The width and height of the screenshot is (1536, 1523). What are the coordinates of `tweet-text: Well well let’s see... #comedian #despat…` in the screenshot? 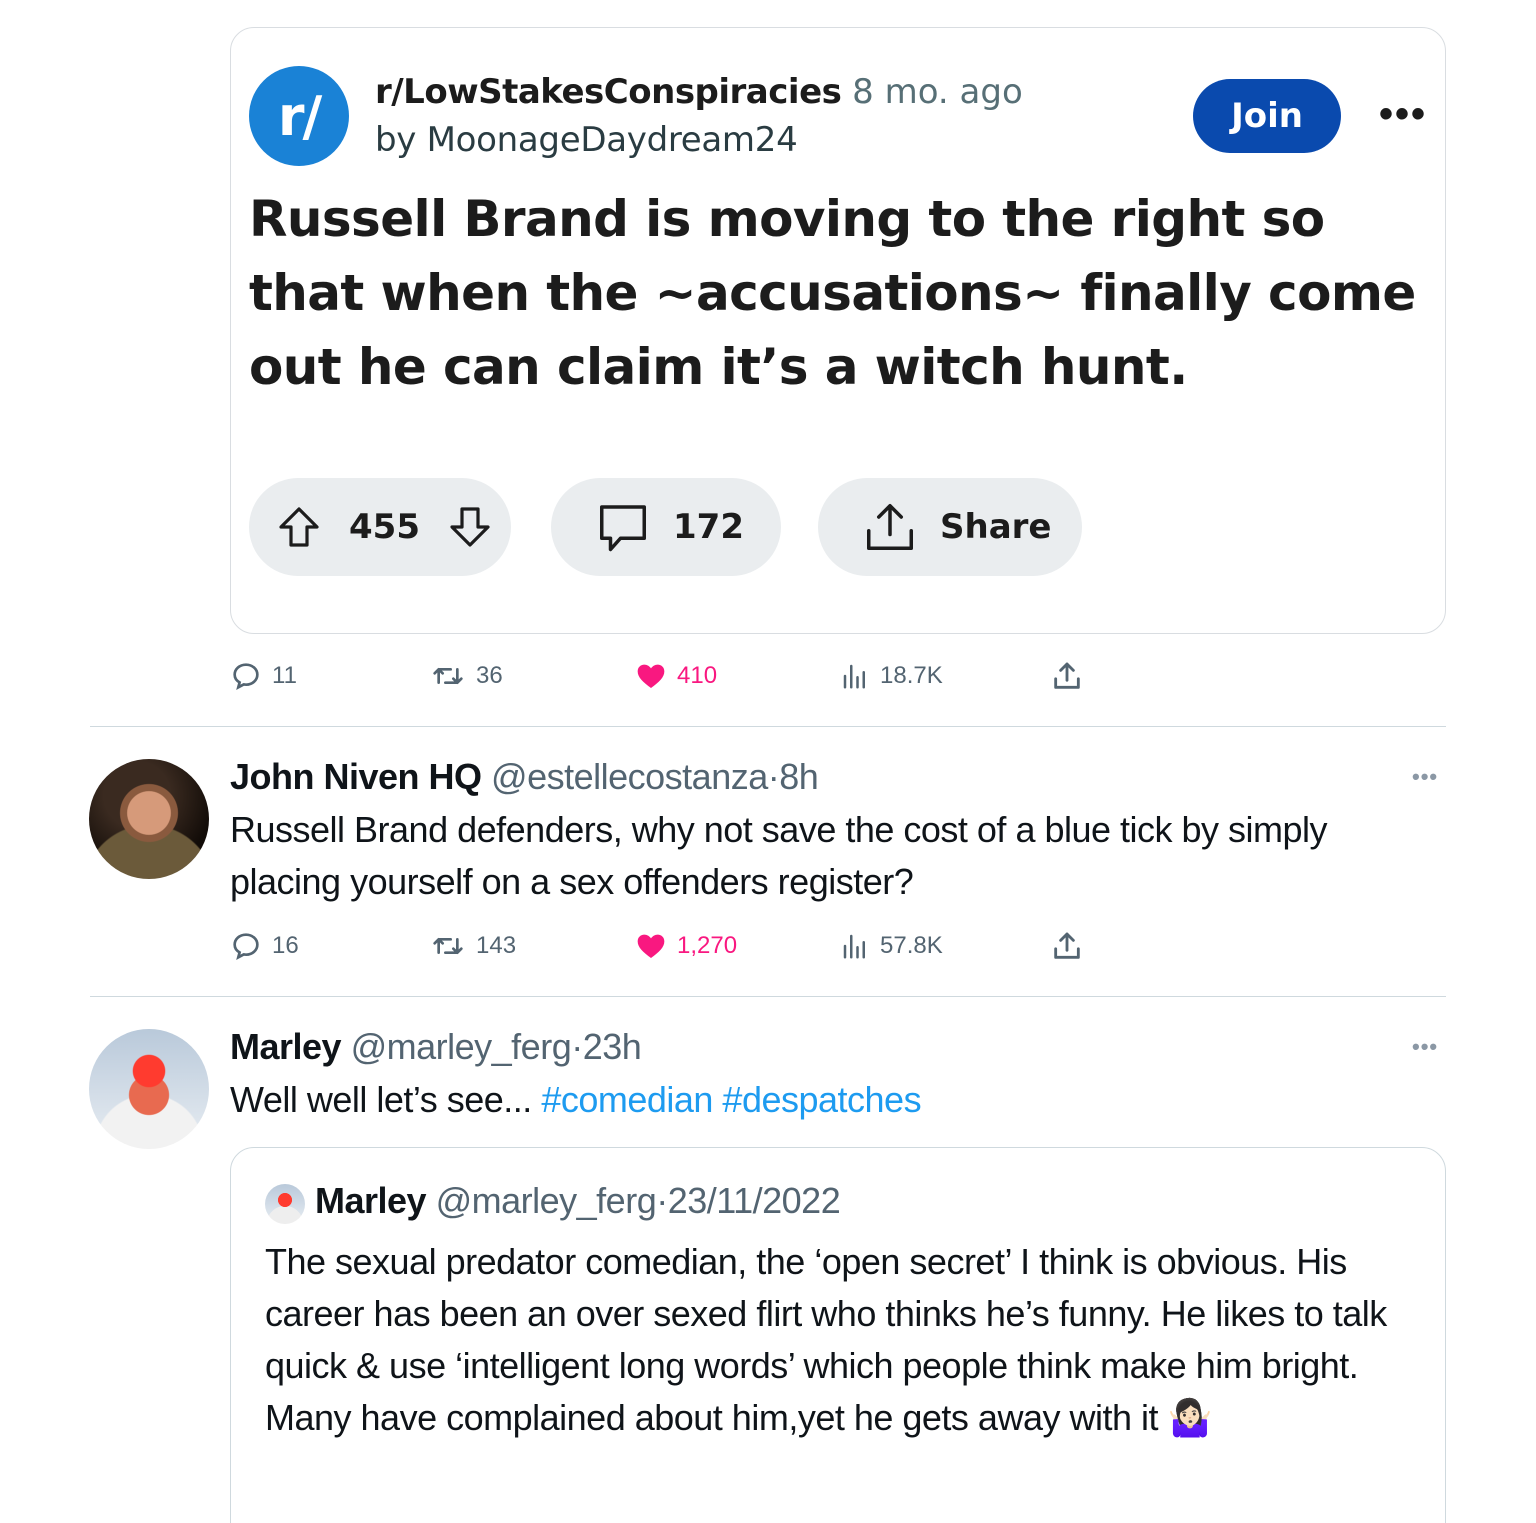 It's located at (837, 1100).